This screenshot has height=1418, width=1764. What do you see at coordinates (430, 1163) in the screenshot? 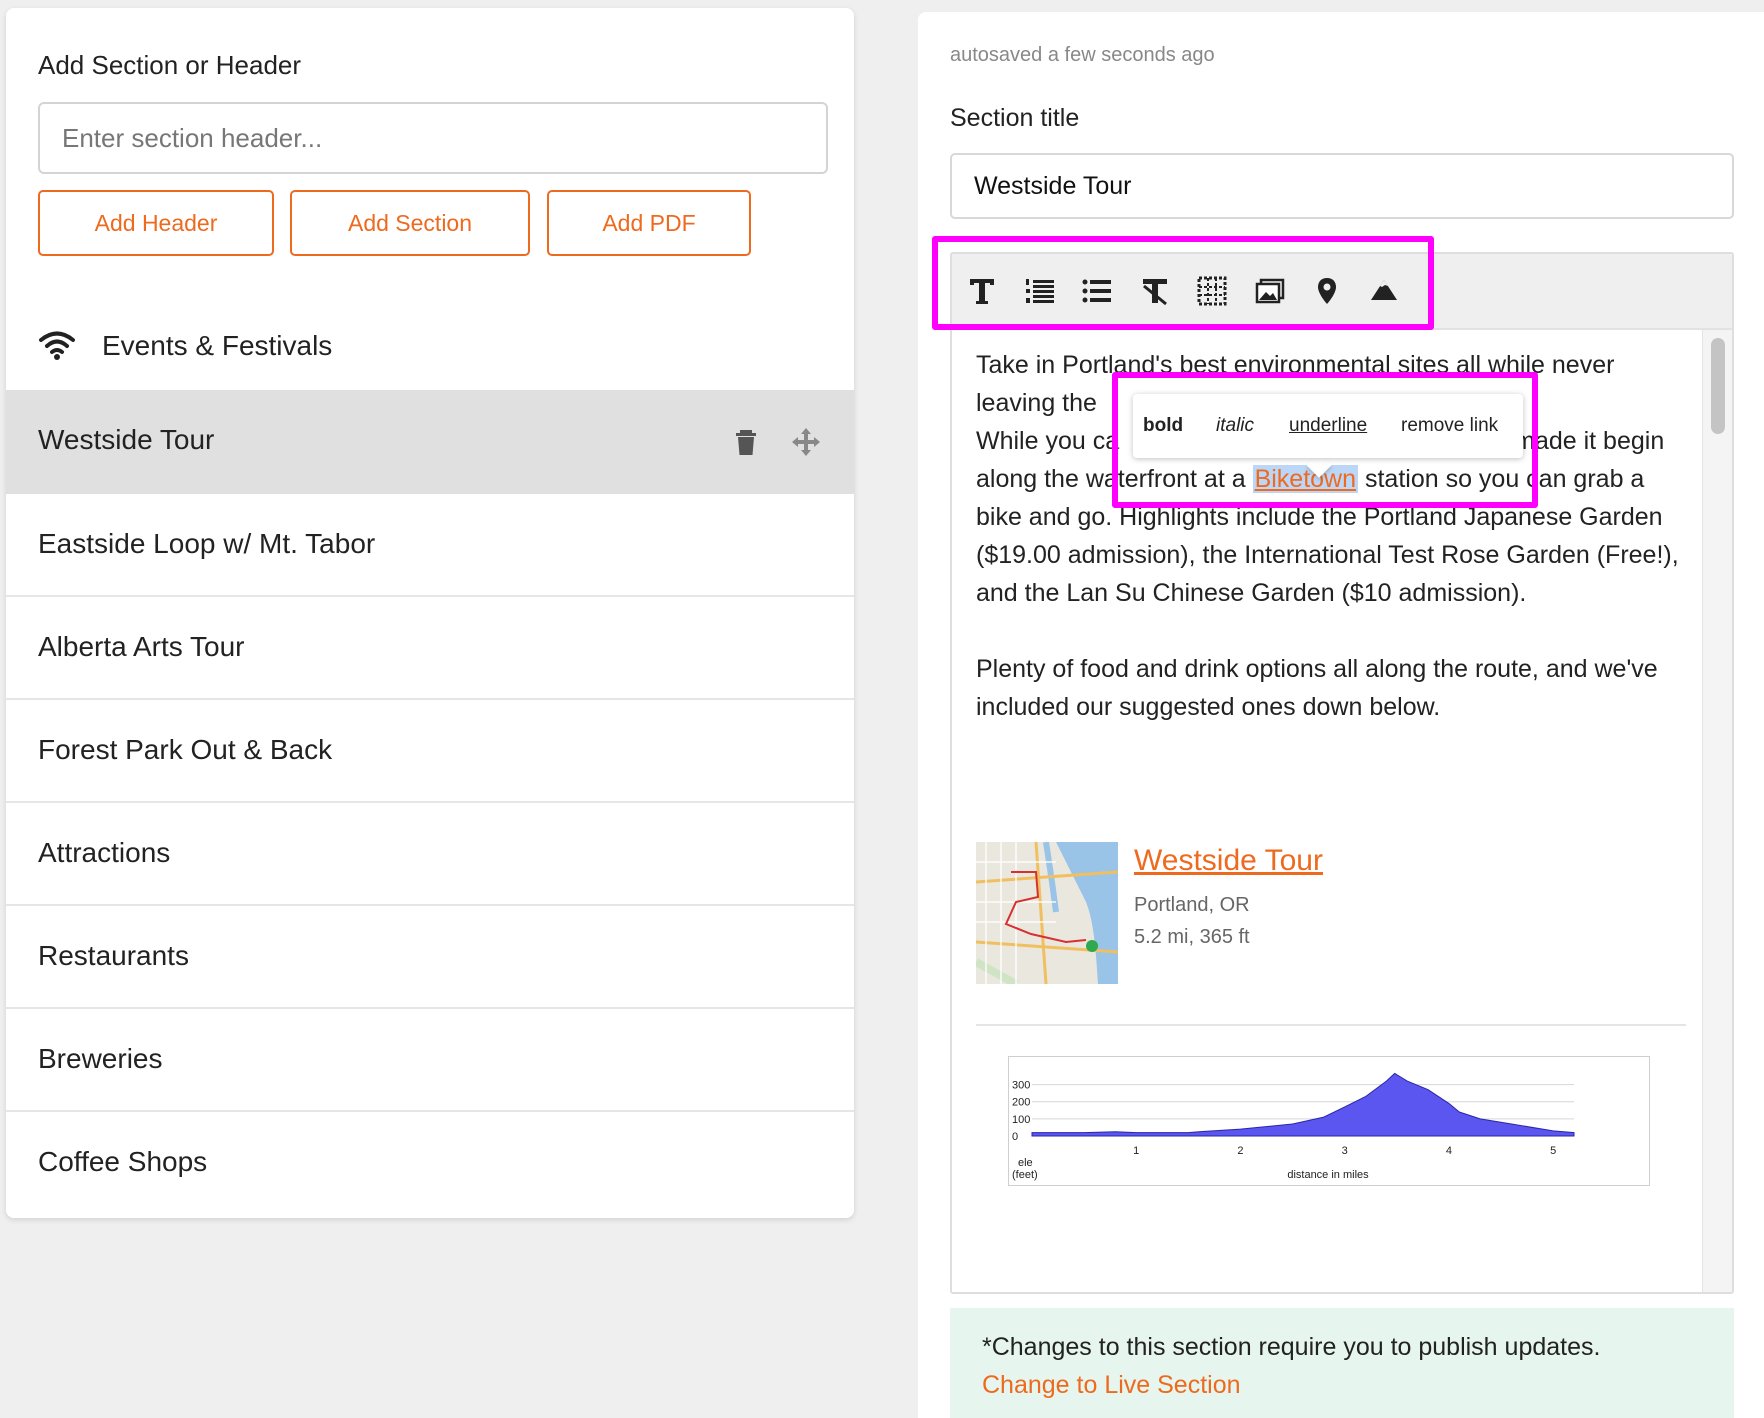
I see `section-item-coffee-shops: Coffee Shops` at bounding box center [430, 1163].